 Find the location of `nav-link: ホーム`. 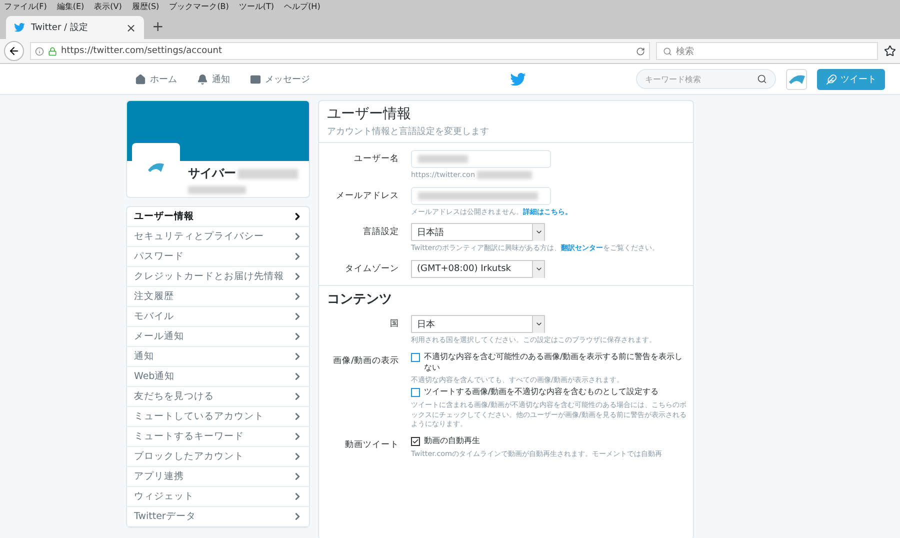

nav-link: ホーム is located at coordinates (156, 79).